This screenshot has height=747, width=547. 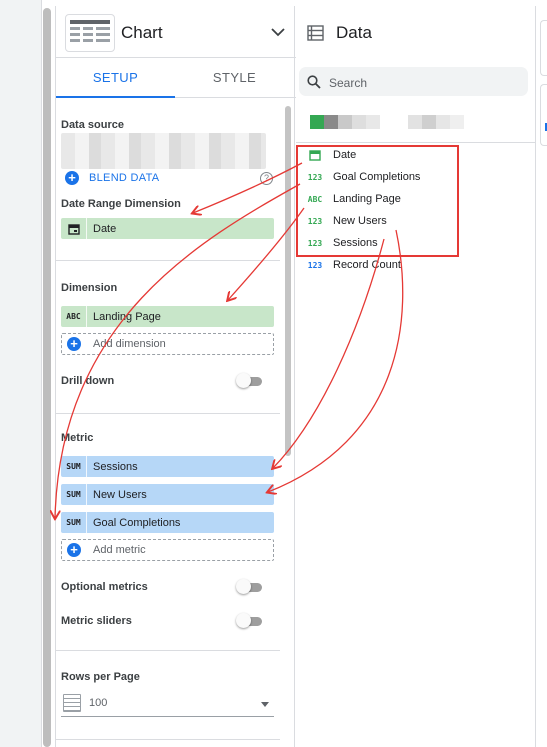 I want to click on add-metric-label: Add metric, so click(x=119, y=550).